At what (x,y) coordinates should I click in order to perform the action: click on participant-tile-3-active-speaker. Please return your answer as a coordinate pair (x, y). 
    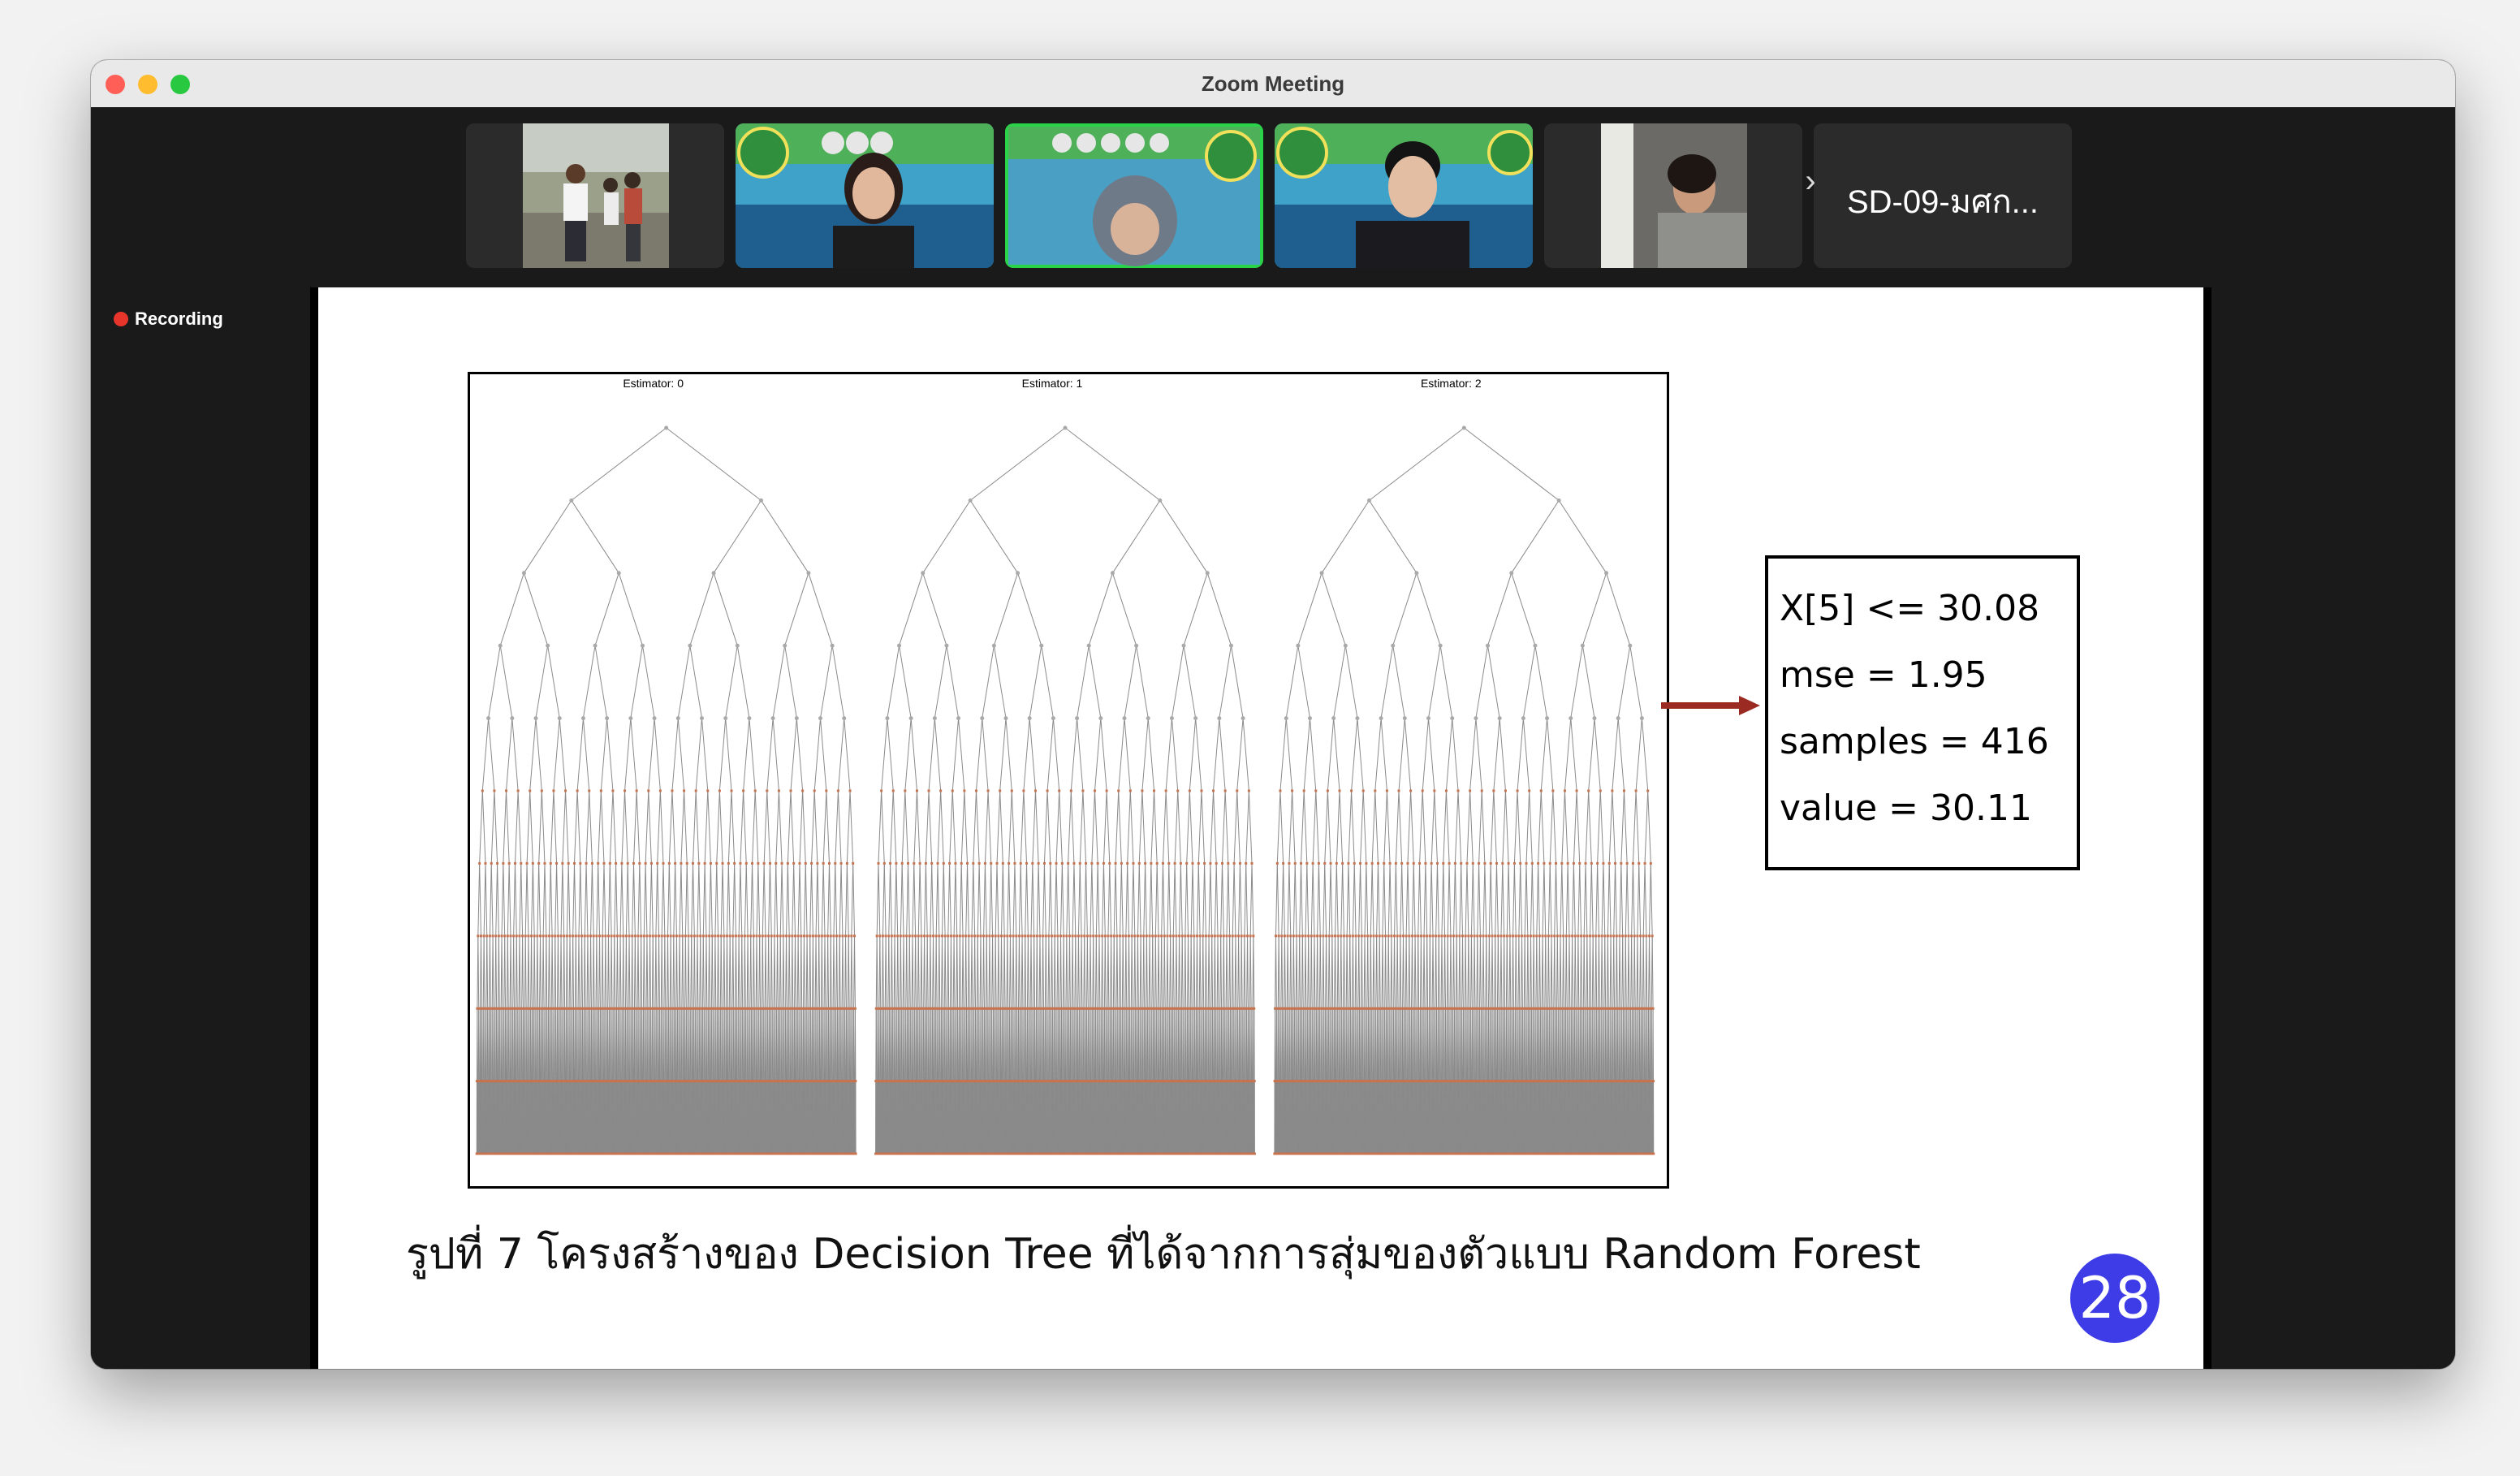
    Looking at the image, I should click on (1134, 195).